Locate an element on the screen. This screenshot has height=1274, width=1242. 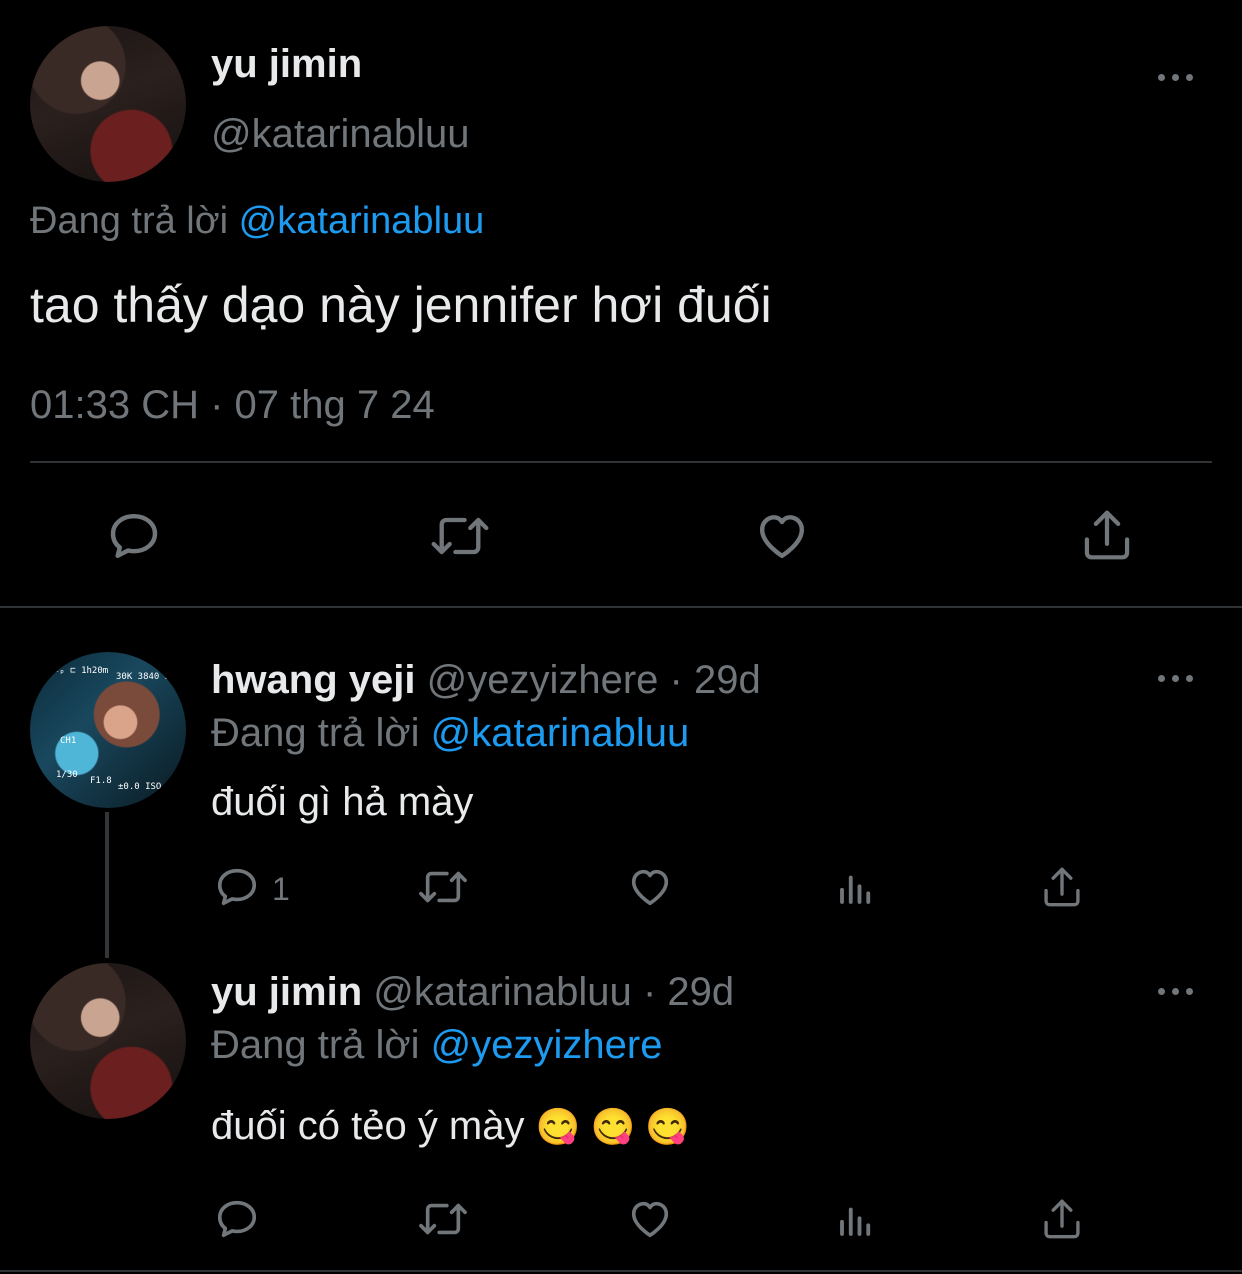
replying-to-line: Đang trả lời @yezyizhere is located at coordinates (436, 1045).